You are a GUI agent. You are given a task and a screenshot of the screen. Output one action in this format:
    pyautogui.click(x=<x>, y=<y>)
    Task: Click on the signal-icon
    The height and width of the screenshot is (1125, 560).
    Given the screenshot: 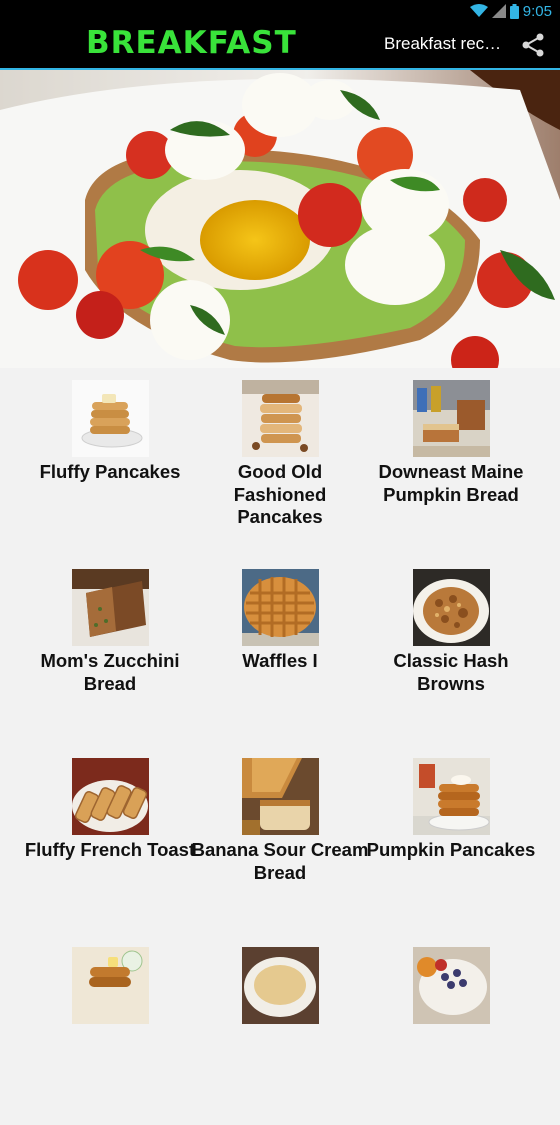 What is the action you would take?
    pyautogui.click(x=498, y=11)
    